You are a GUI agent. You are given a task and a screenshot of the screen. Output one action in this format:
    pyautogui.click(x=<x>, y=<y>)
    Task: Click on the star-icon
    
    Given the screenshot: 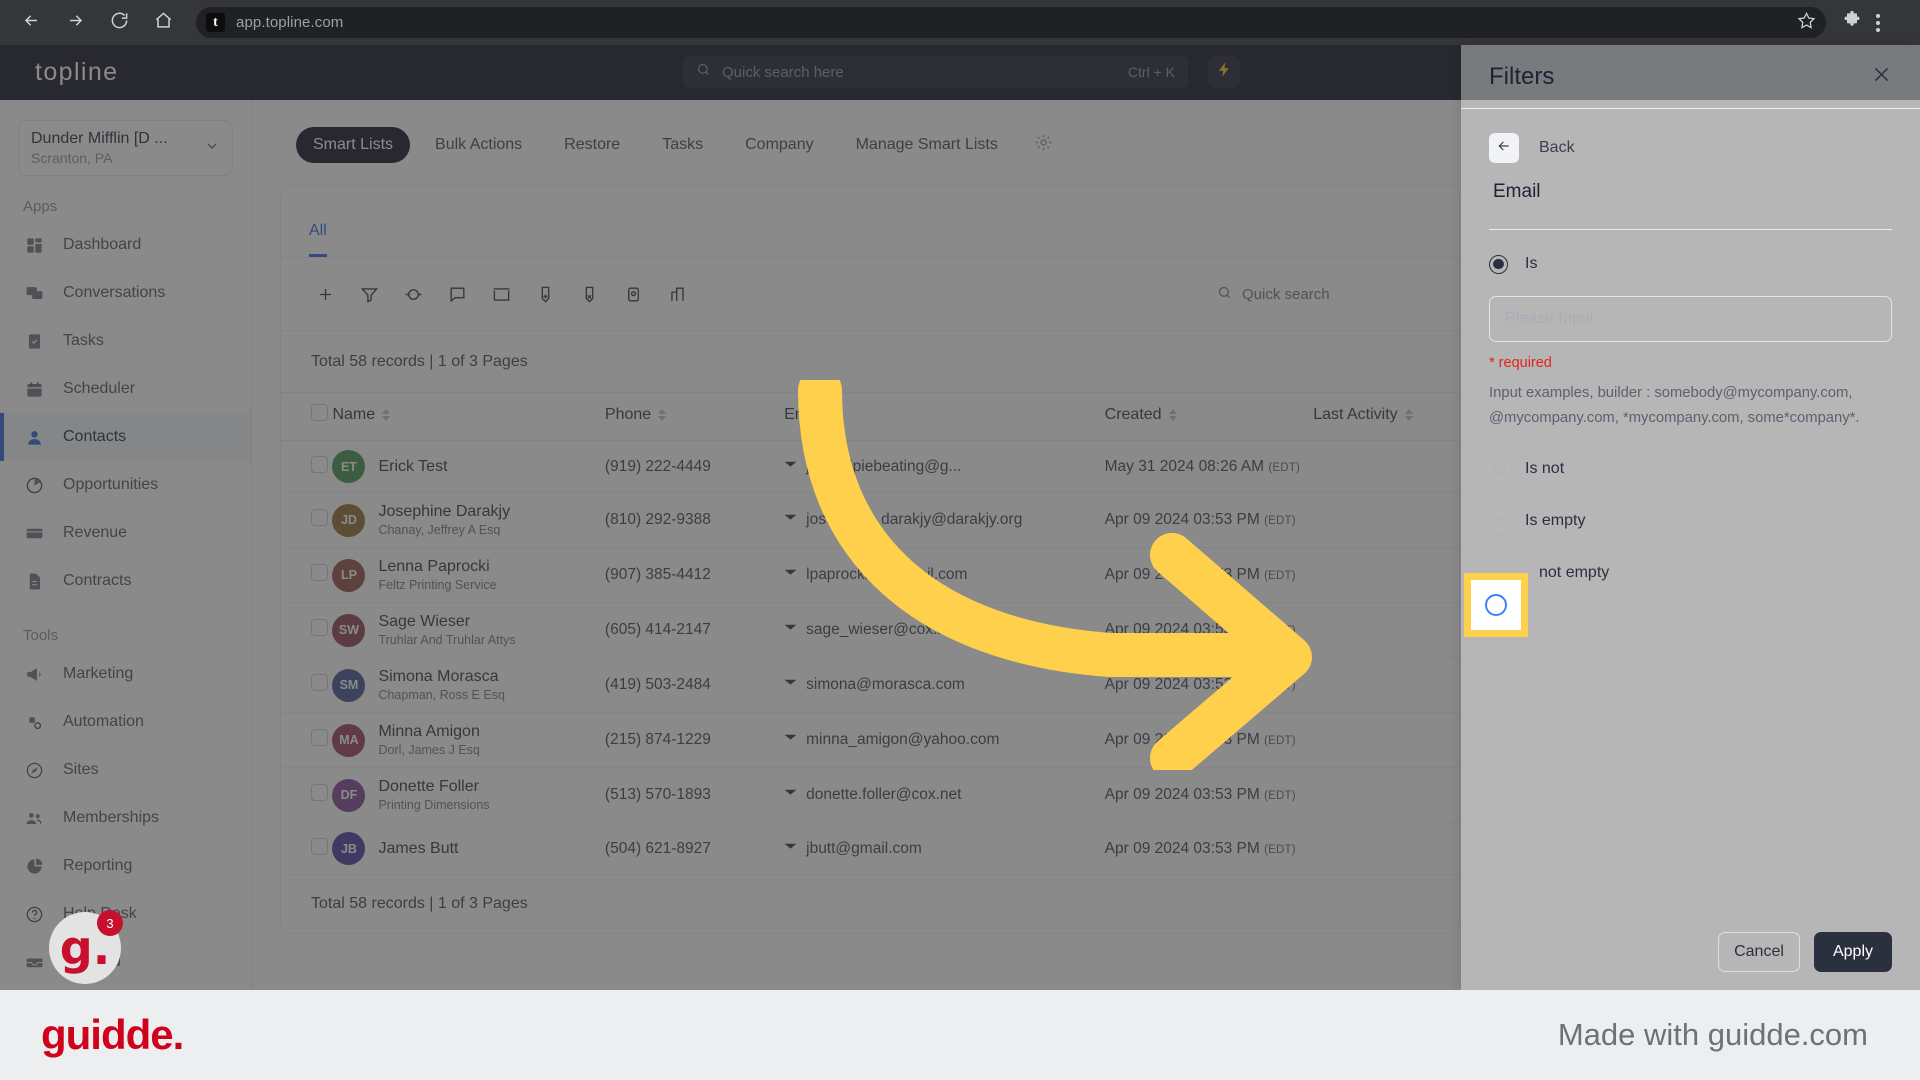 What is the action you would take?
    pyautogui.click(x=1806, y=23)
    